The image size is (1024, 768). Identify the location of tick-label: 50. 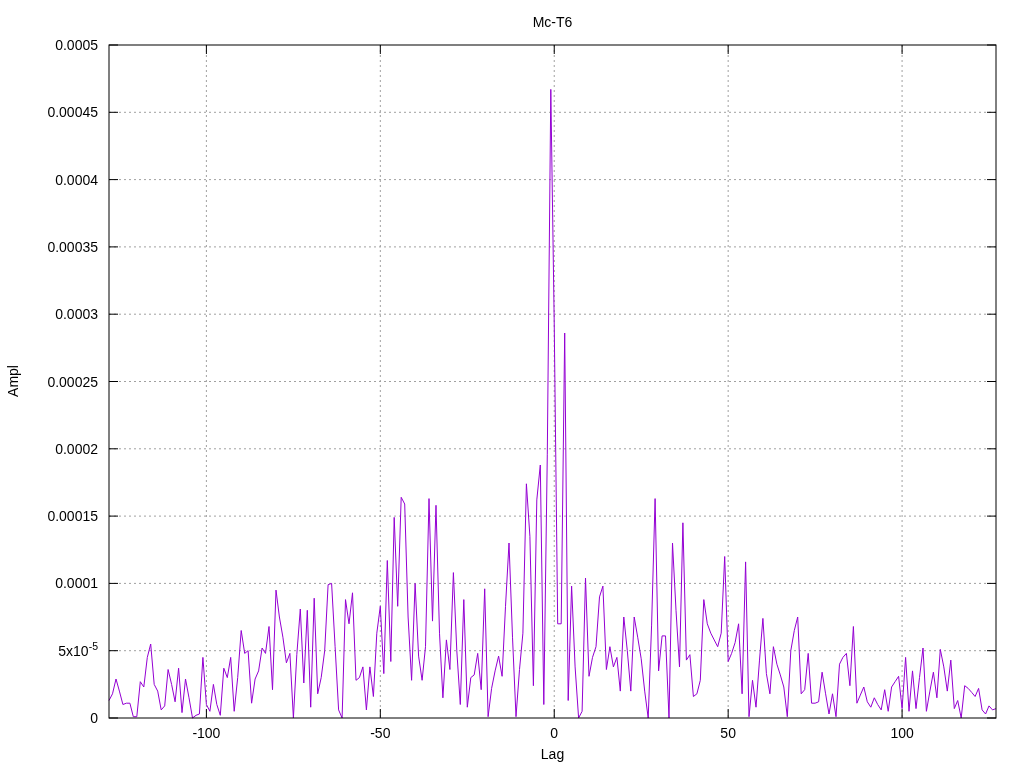
(728, 733).